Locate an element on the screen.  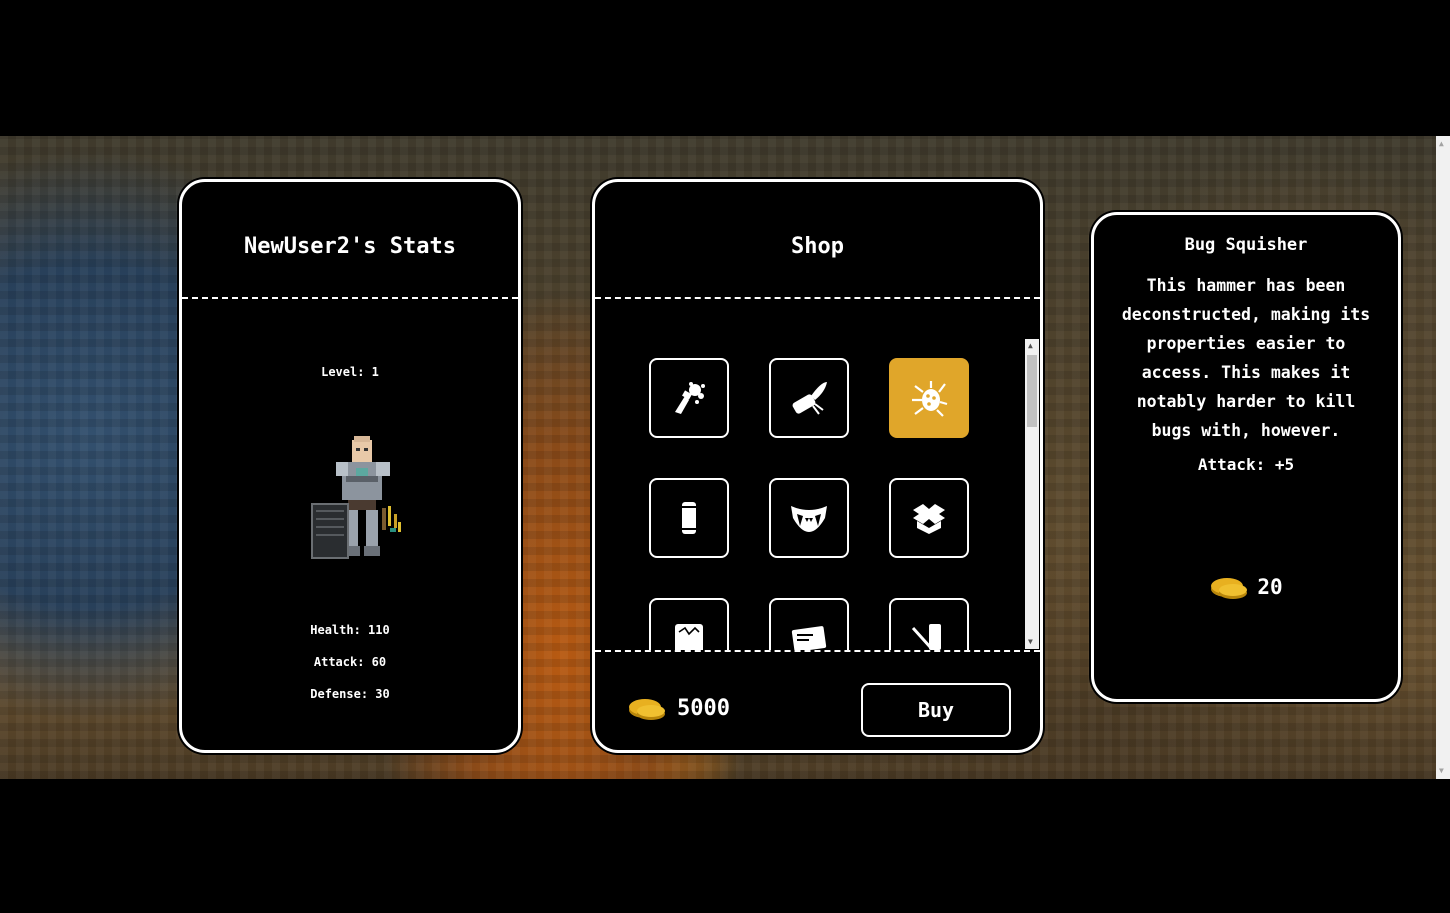
shop-item-potion is located at coordinates (689, 398).